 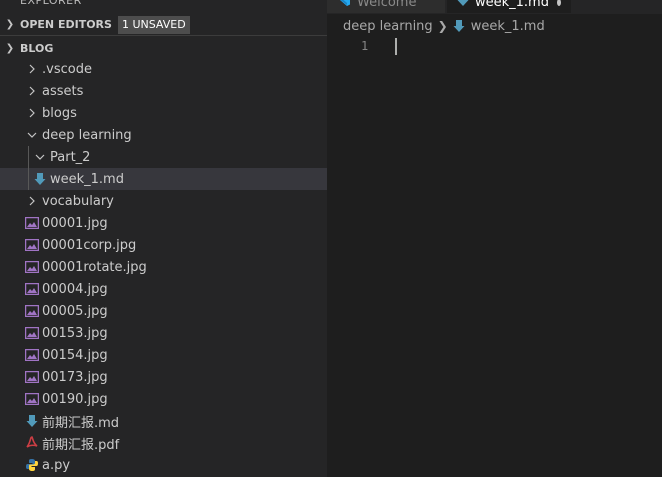 What do you see at coordinates (70, 157) in the screenshot?
I see `tree-item-label: Part_2` at bounding box center [70, 157].